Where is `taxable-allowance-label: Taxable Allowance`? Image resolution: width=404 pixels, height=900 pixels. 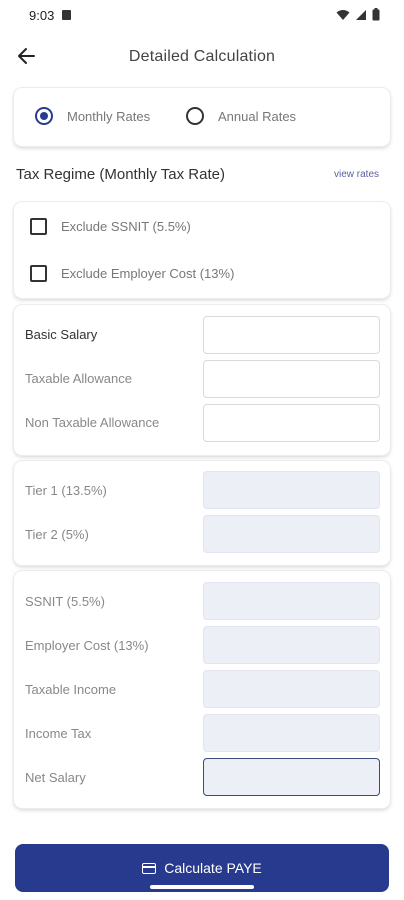
taxable-allowance-label: Taxable Allowance is located at coordinates (78, 378).